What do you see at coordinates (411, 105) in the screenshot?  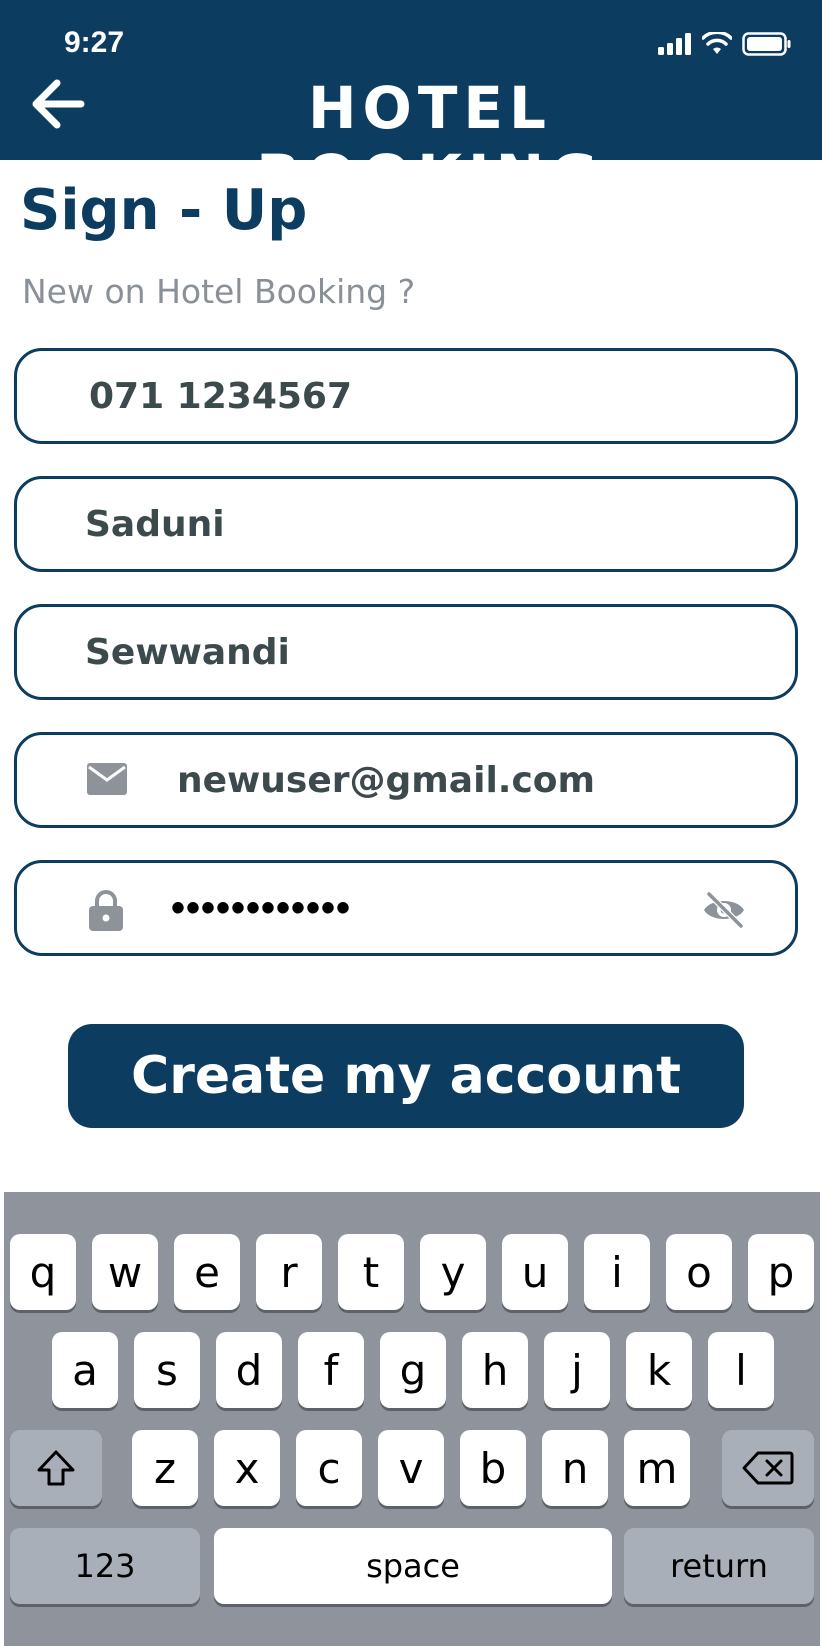 I see `app-header: 9:27 HOTEL BOOKING` at bounding box center [411, 105].